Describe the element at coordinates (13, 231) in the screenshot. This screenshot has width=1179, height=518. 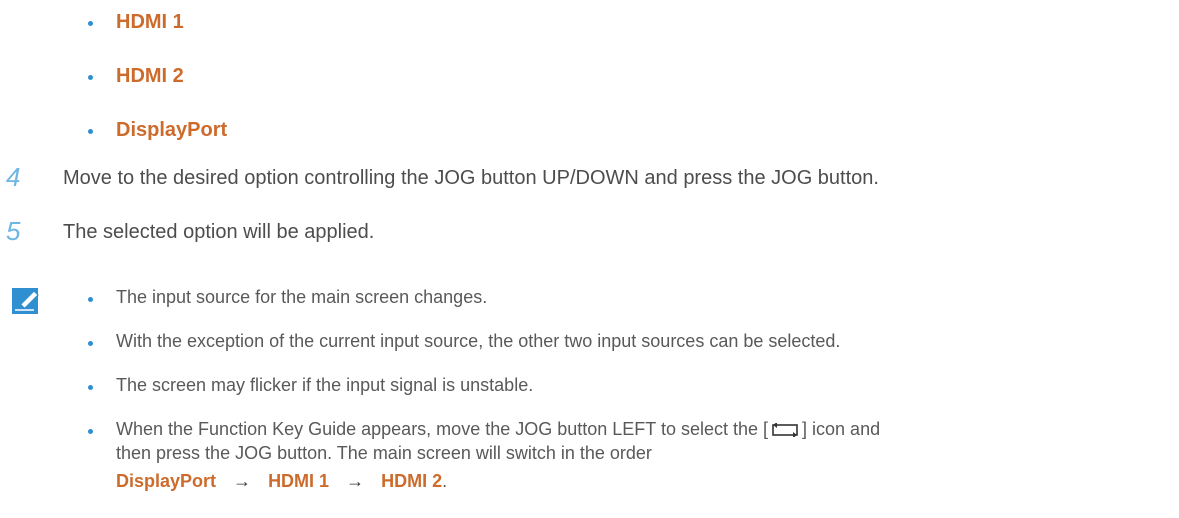
I see `step-number: 5` at that location.